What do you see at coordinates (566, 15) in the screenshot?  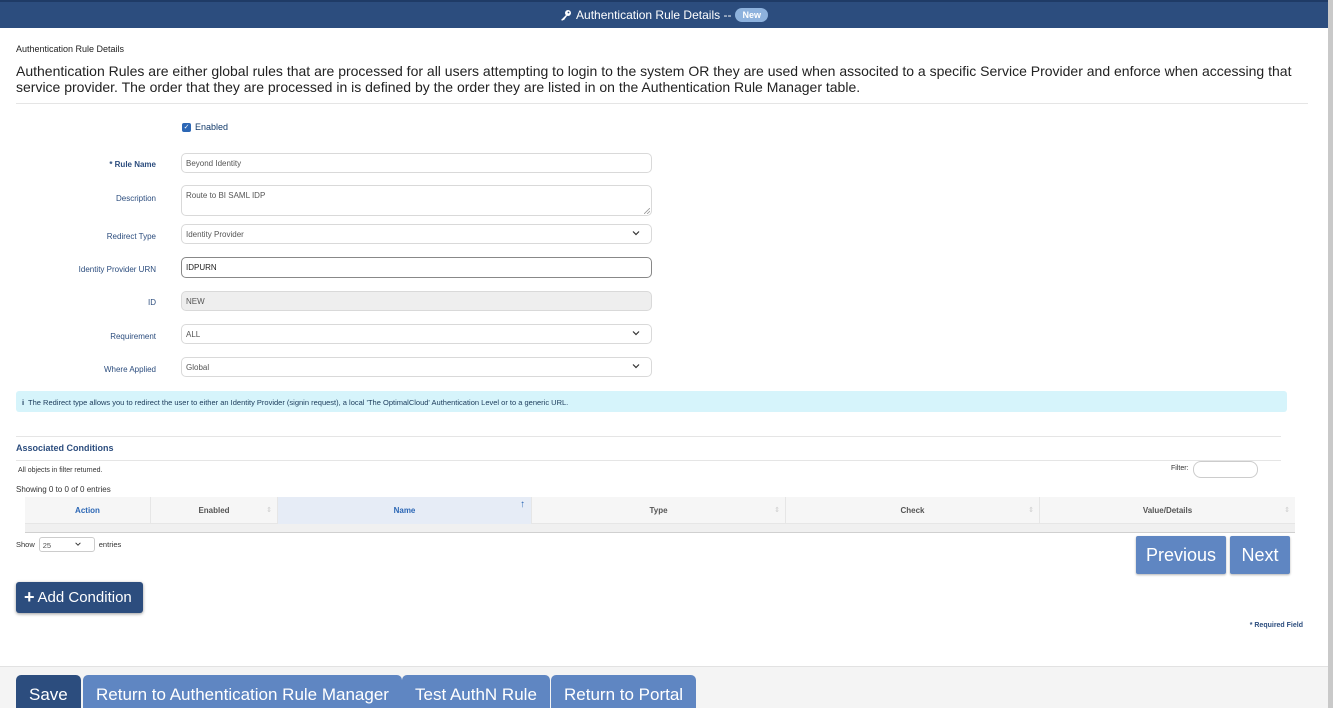 I see `key-icon` at bounding box center [566, 15].